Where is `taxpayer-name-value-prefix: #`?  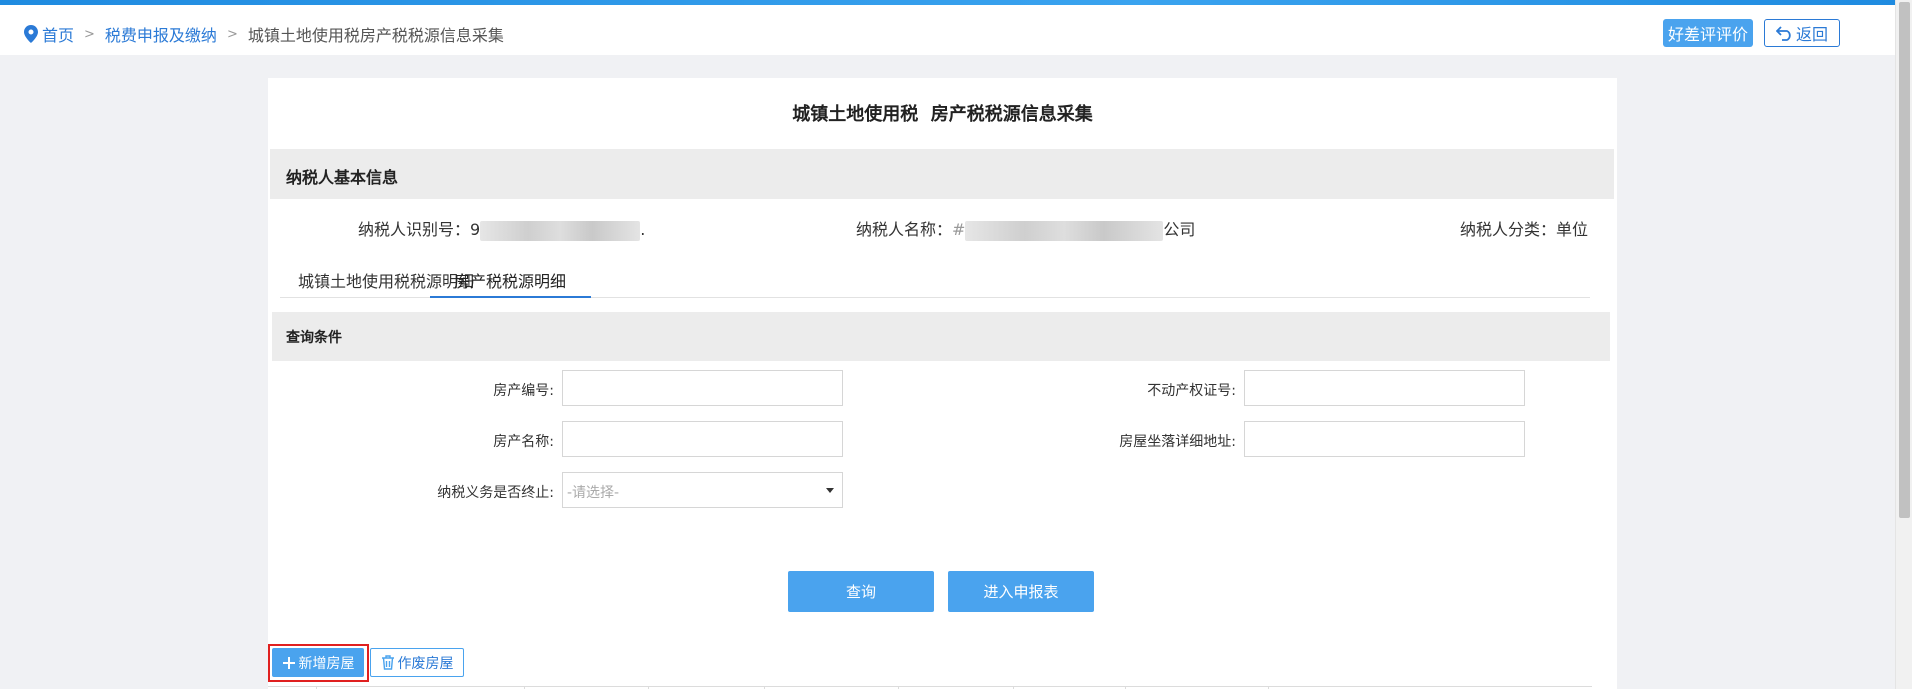 taxpayer-name-value-prefix: # is located at coordinates (959, 229).